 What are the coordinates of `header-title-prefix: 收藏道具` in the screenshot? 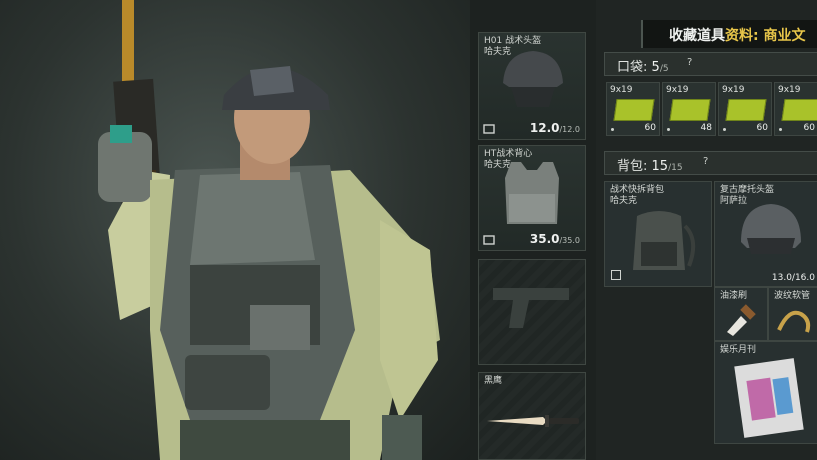 It's located at (697, 36).